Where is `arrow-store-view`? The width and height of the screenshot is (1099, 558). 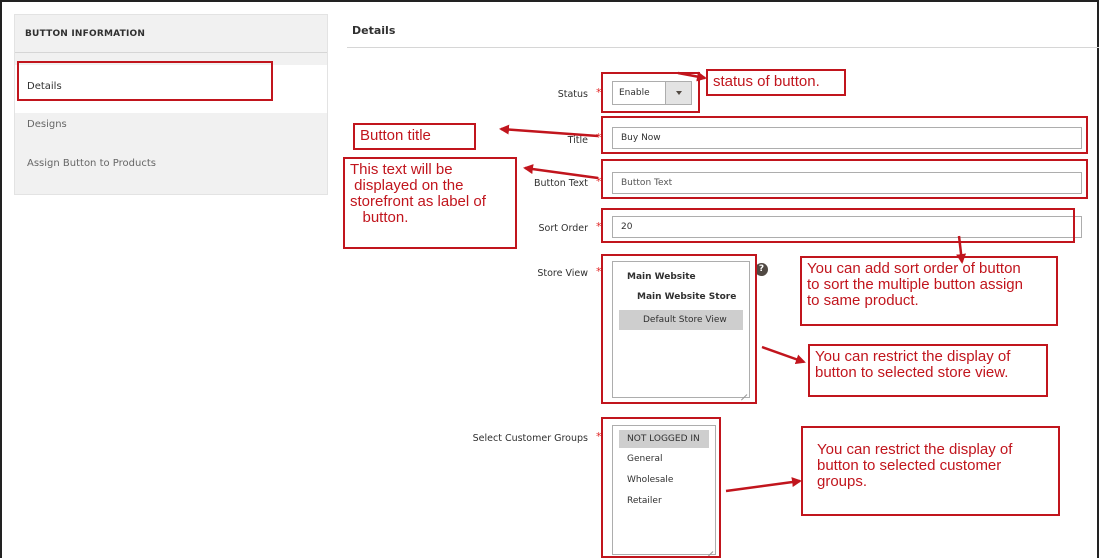 arrow-store-view is located at coordinates (783, 355).